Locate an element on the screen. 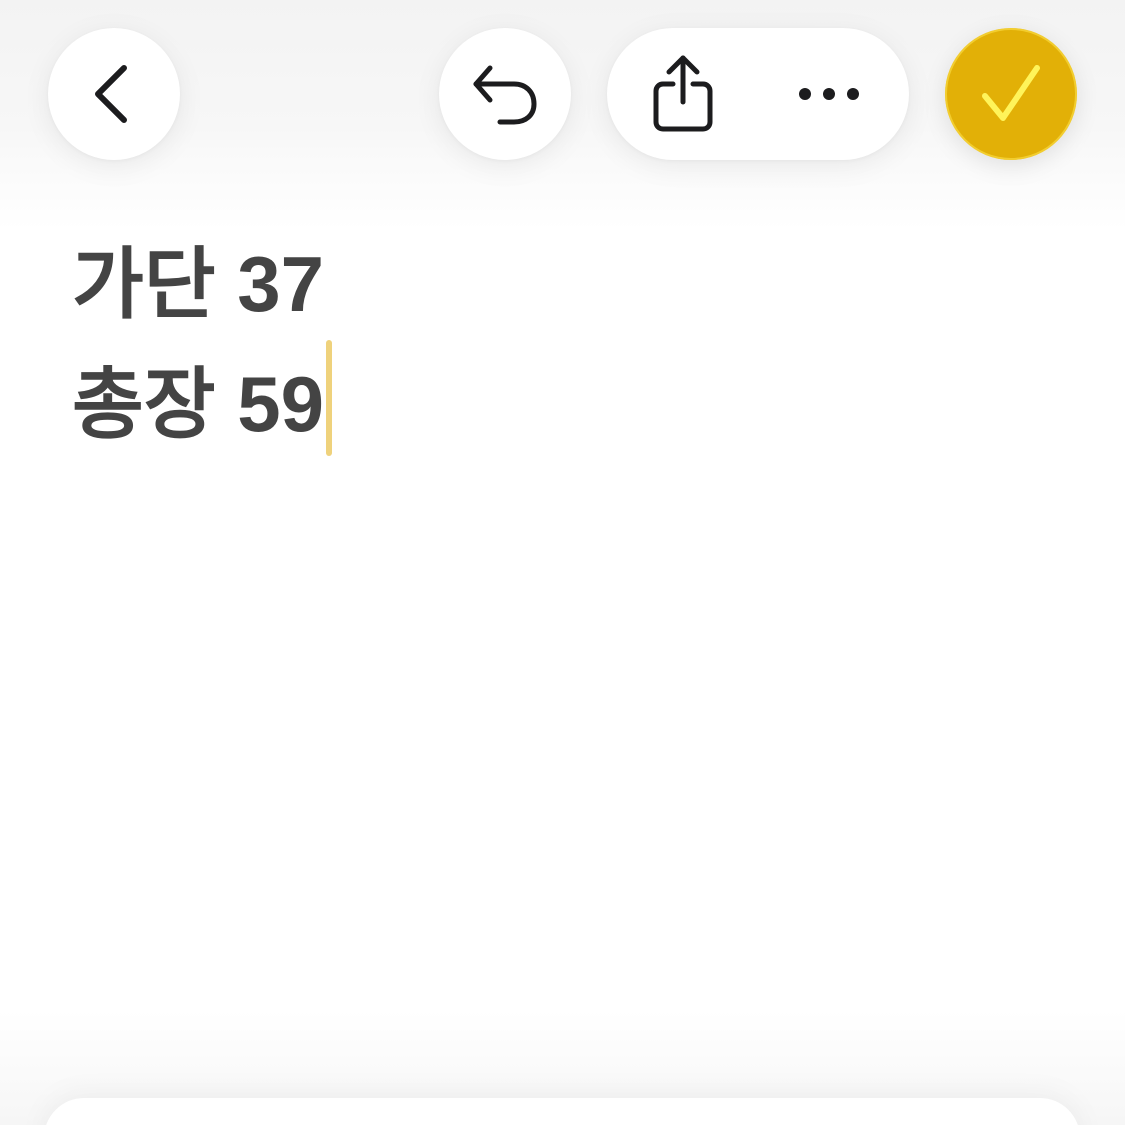  note-line-text: 가단 37 is located at coordinates (198, 284).